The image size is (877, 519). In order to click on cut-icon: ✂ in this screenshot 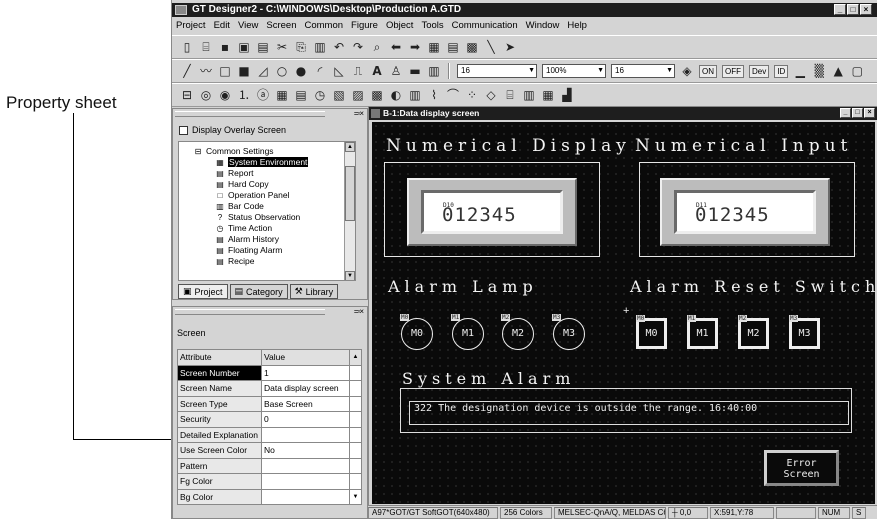, I will do `click(282, 47)`.